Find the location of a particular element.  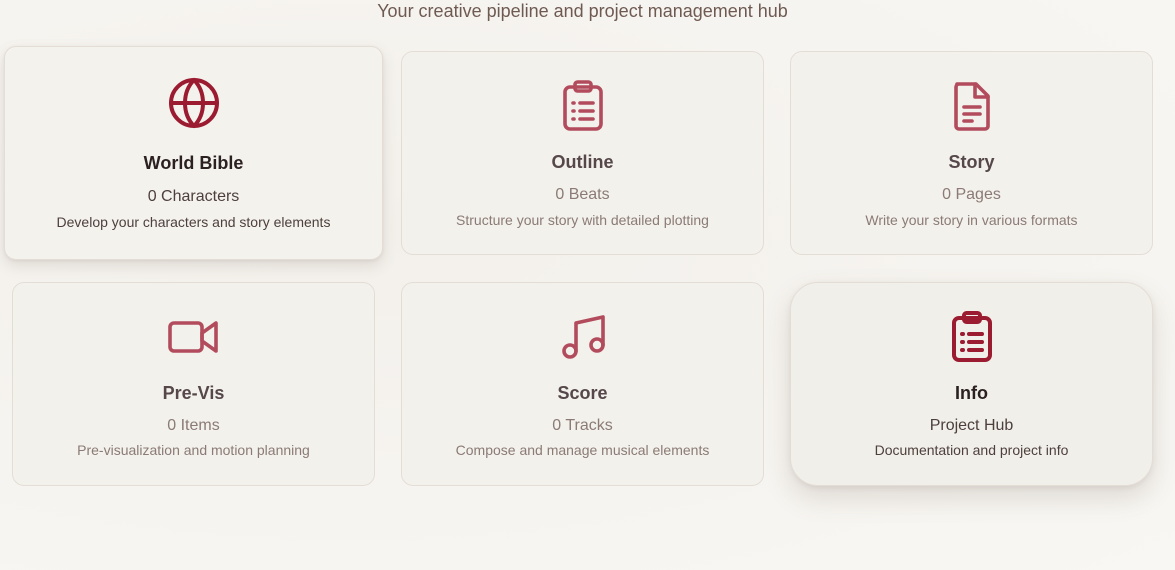

card-description: Write your story in various formats is located at coordinates (971, 220).